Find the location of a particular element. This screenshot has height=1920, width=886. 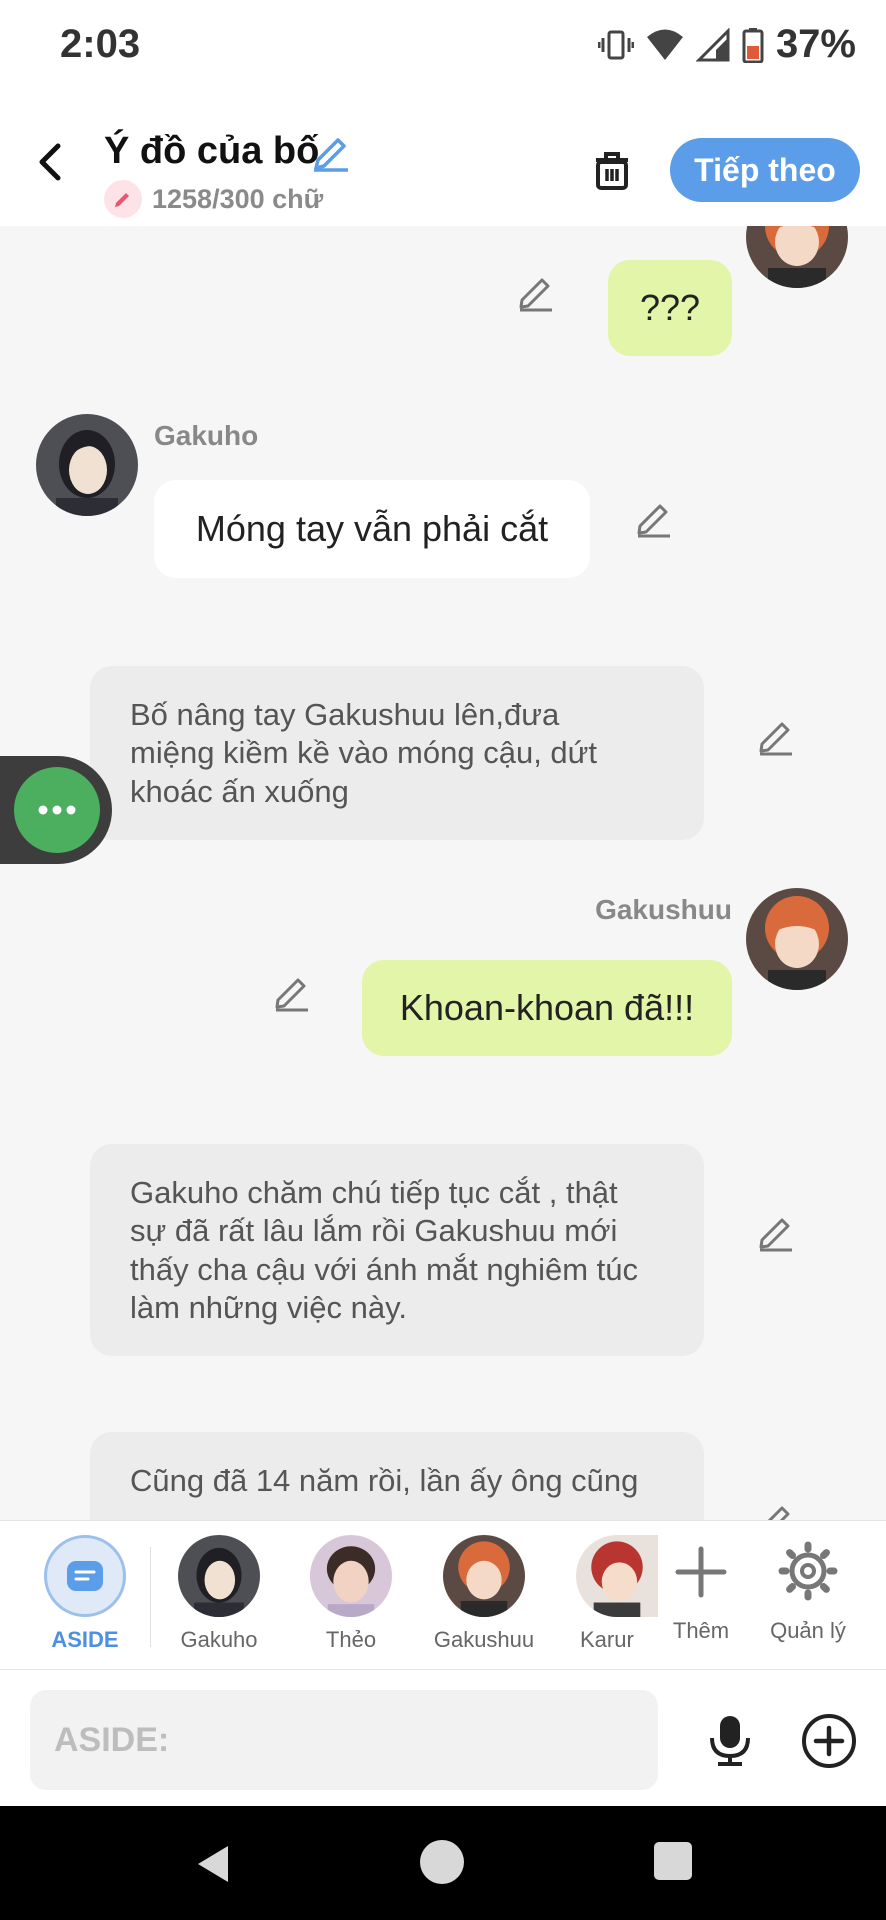

character-aside: ASIDE is located at coordinates (85, 1594).